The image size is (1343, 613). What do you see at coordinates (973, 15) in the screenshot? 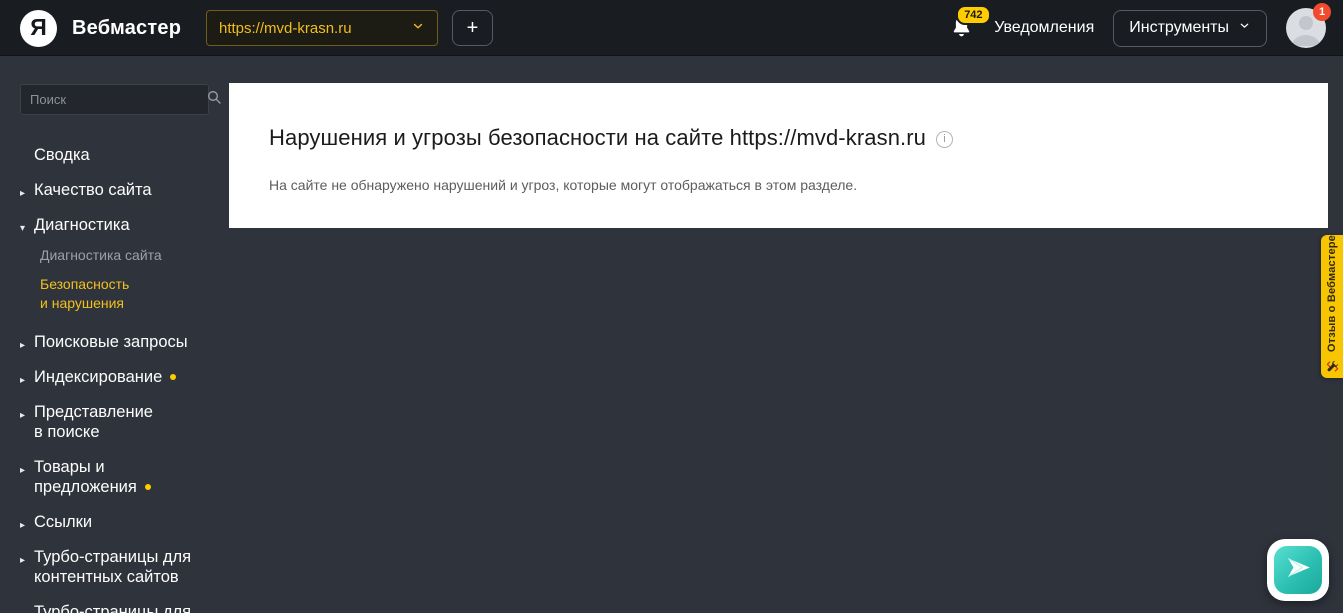
I see `notifications-count-badge: 742` at bounding box center [973, 15].